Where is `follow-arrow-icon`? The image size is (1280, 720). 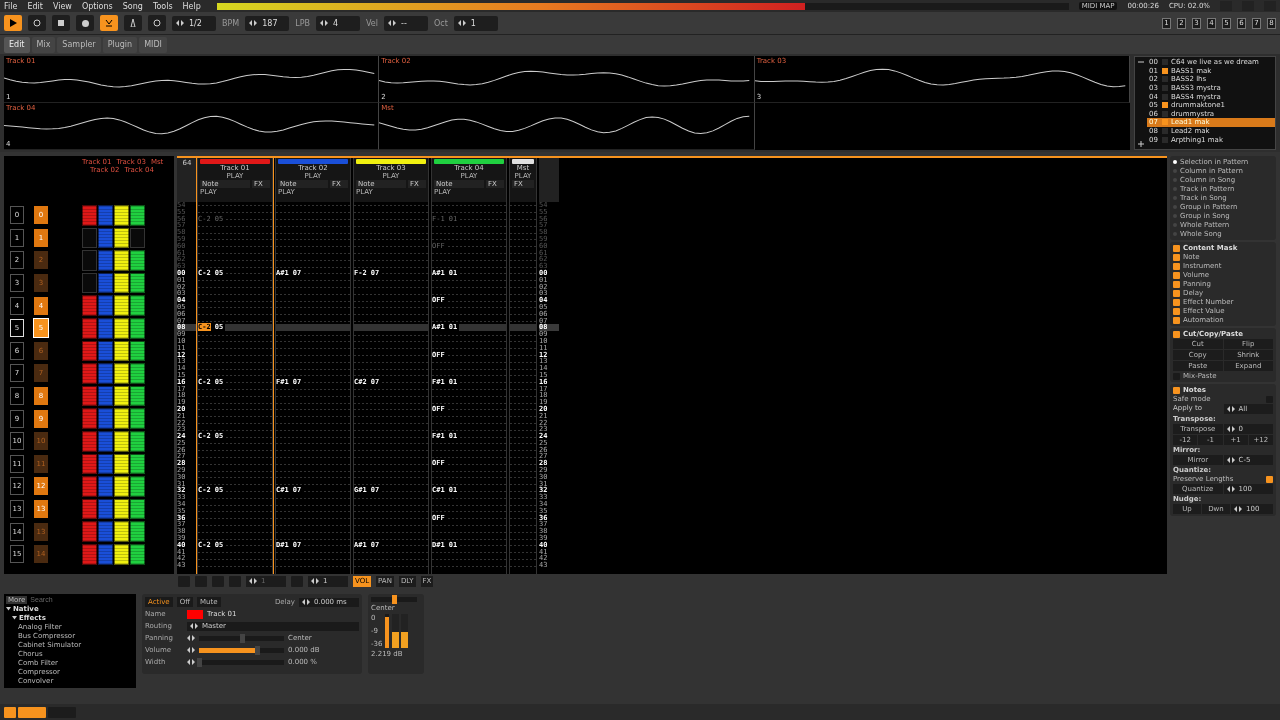 follow-arrow-icon is located at coordinates (109, 23).